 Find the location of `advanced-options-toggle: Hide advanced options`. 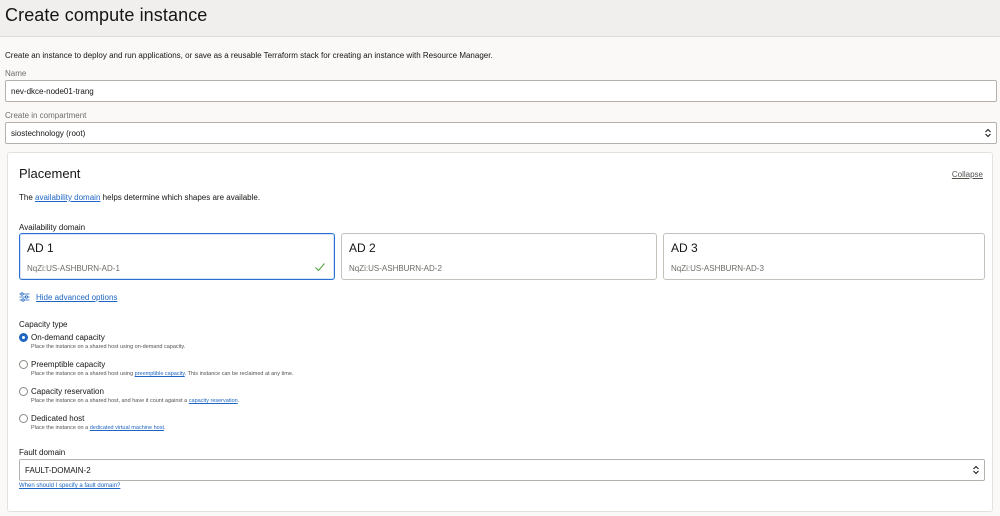

advanced-options-toggle: Hide advanced options is located at coordinates (68, 297).